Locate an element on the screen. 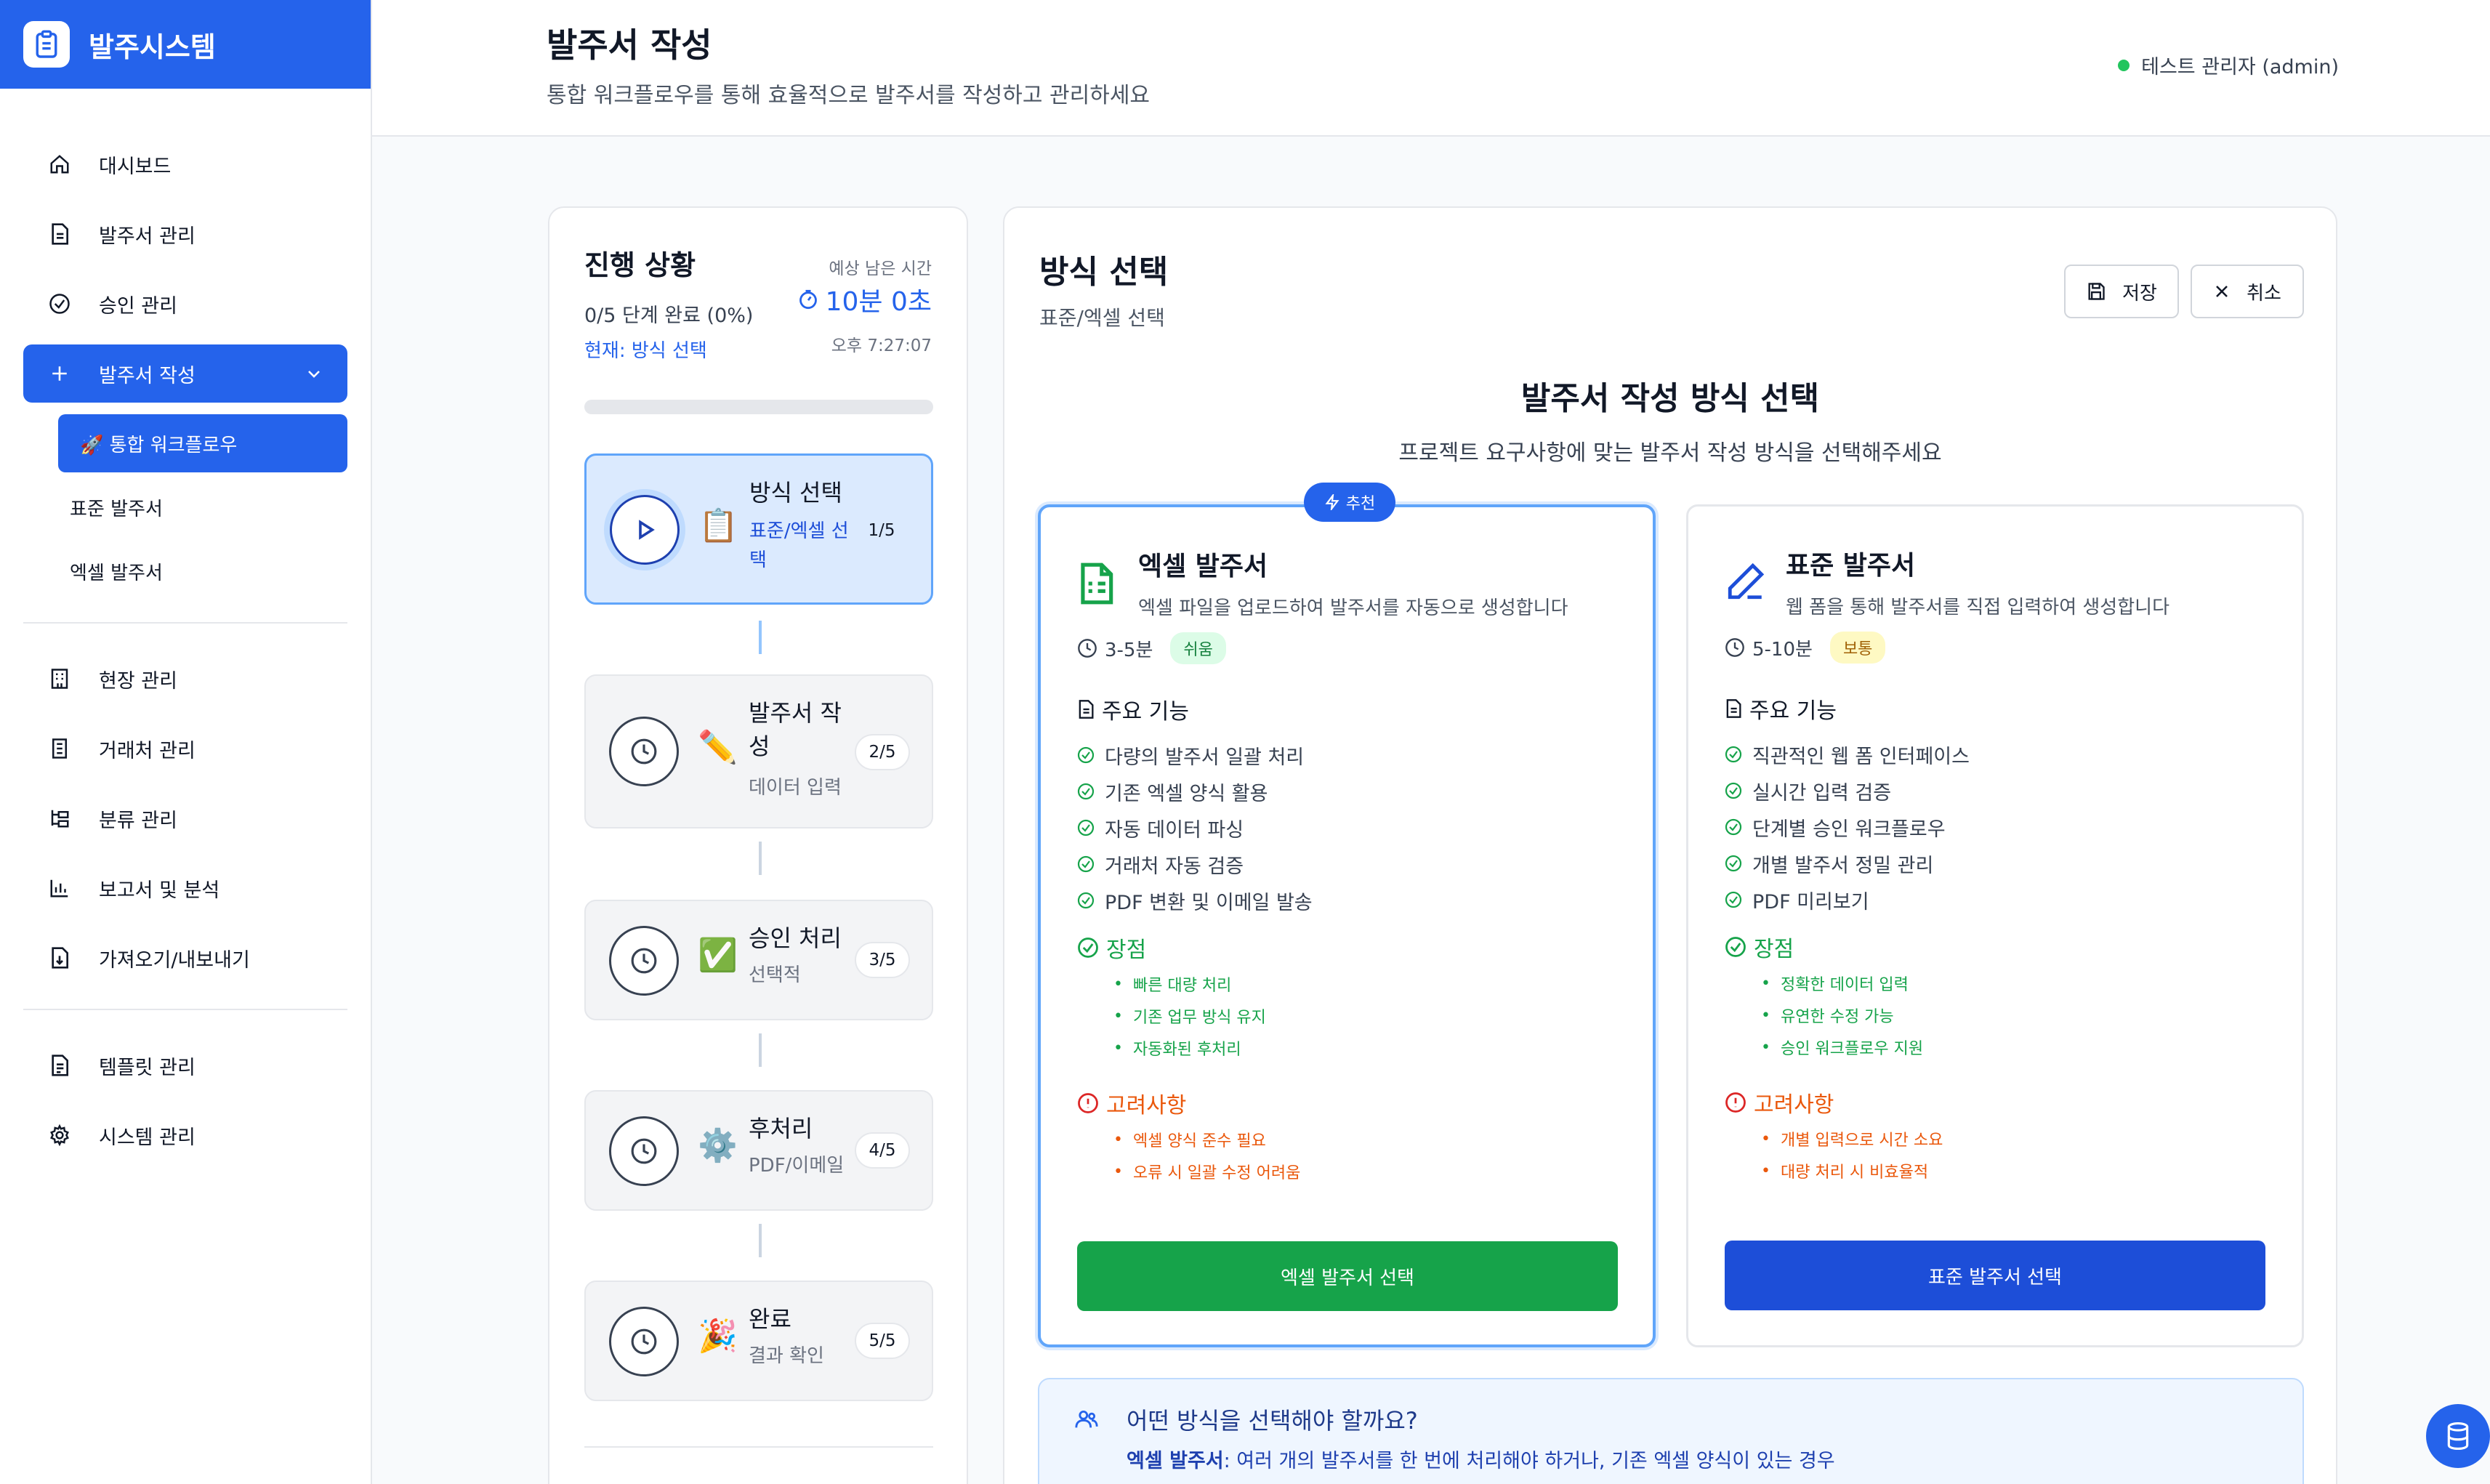  user-status: 테스트 관리자 (admin) is located at coordinates (2229, 65).